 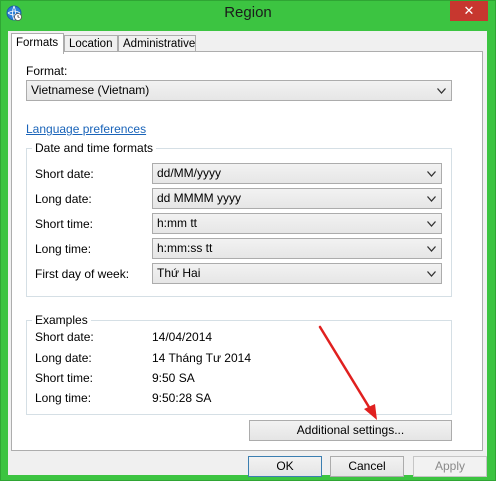 I want to click on example-long-date-label: Long date:, so click(x=63, y=358).